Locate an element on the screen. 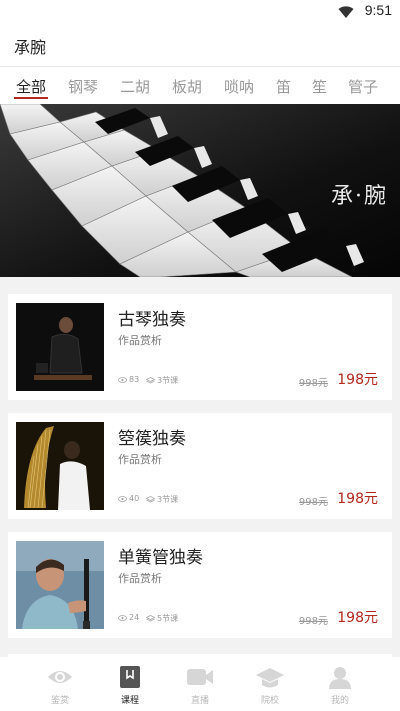 The image size is (400, 711). user-icon is located at coordinates (340, 678).